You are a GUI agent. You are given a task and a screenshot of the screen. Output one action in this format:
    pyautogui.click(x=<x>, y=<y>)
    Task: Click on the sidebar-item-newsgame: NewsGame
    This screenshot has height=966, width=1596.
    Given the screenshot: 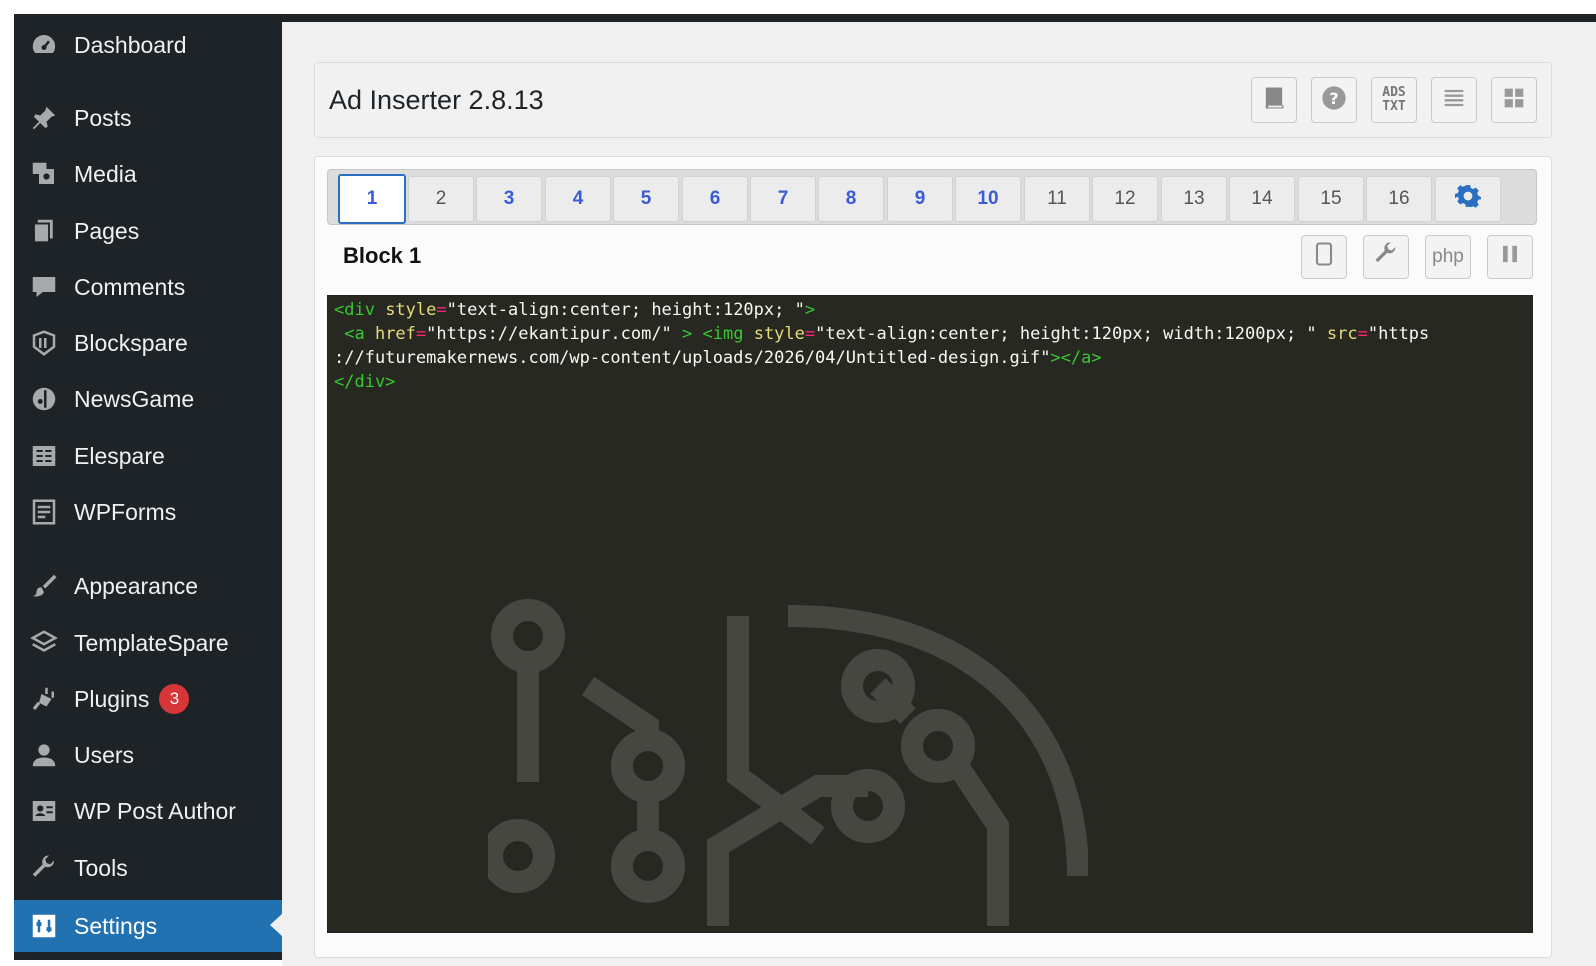 What is the action you would take?
    pyautogui.click(x=148, y=399)
    